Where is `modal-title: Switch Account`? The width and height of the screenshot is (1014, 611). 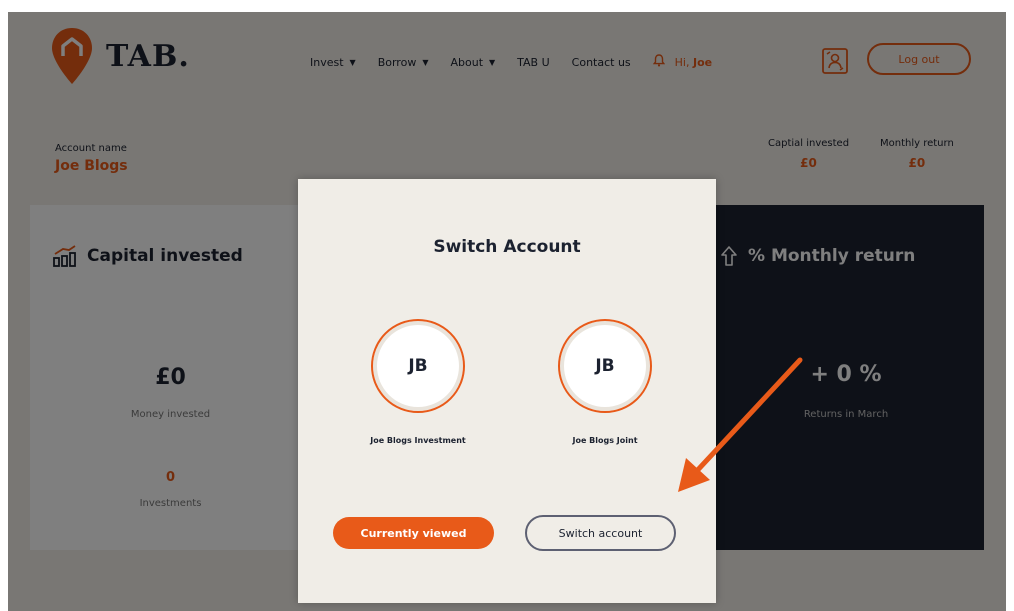 modal-title: Switch Account is located at coordinates (507, 247).